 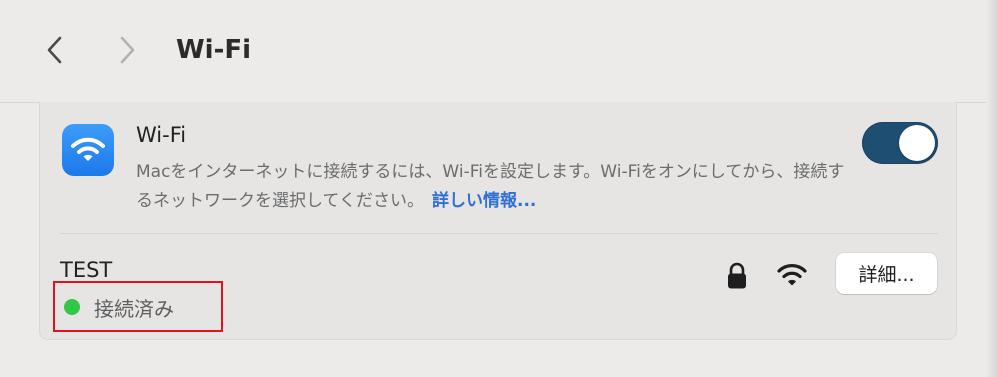 I want to click on wifi-section-title: Wi-Fi, so click(x=161, y=135).